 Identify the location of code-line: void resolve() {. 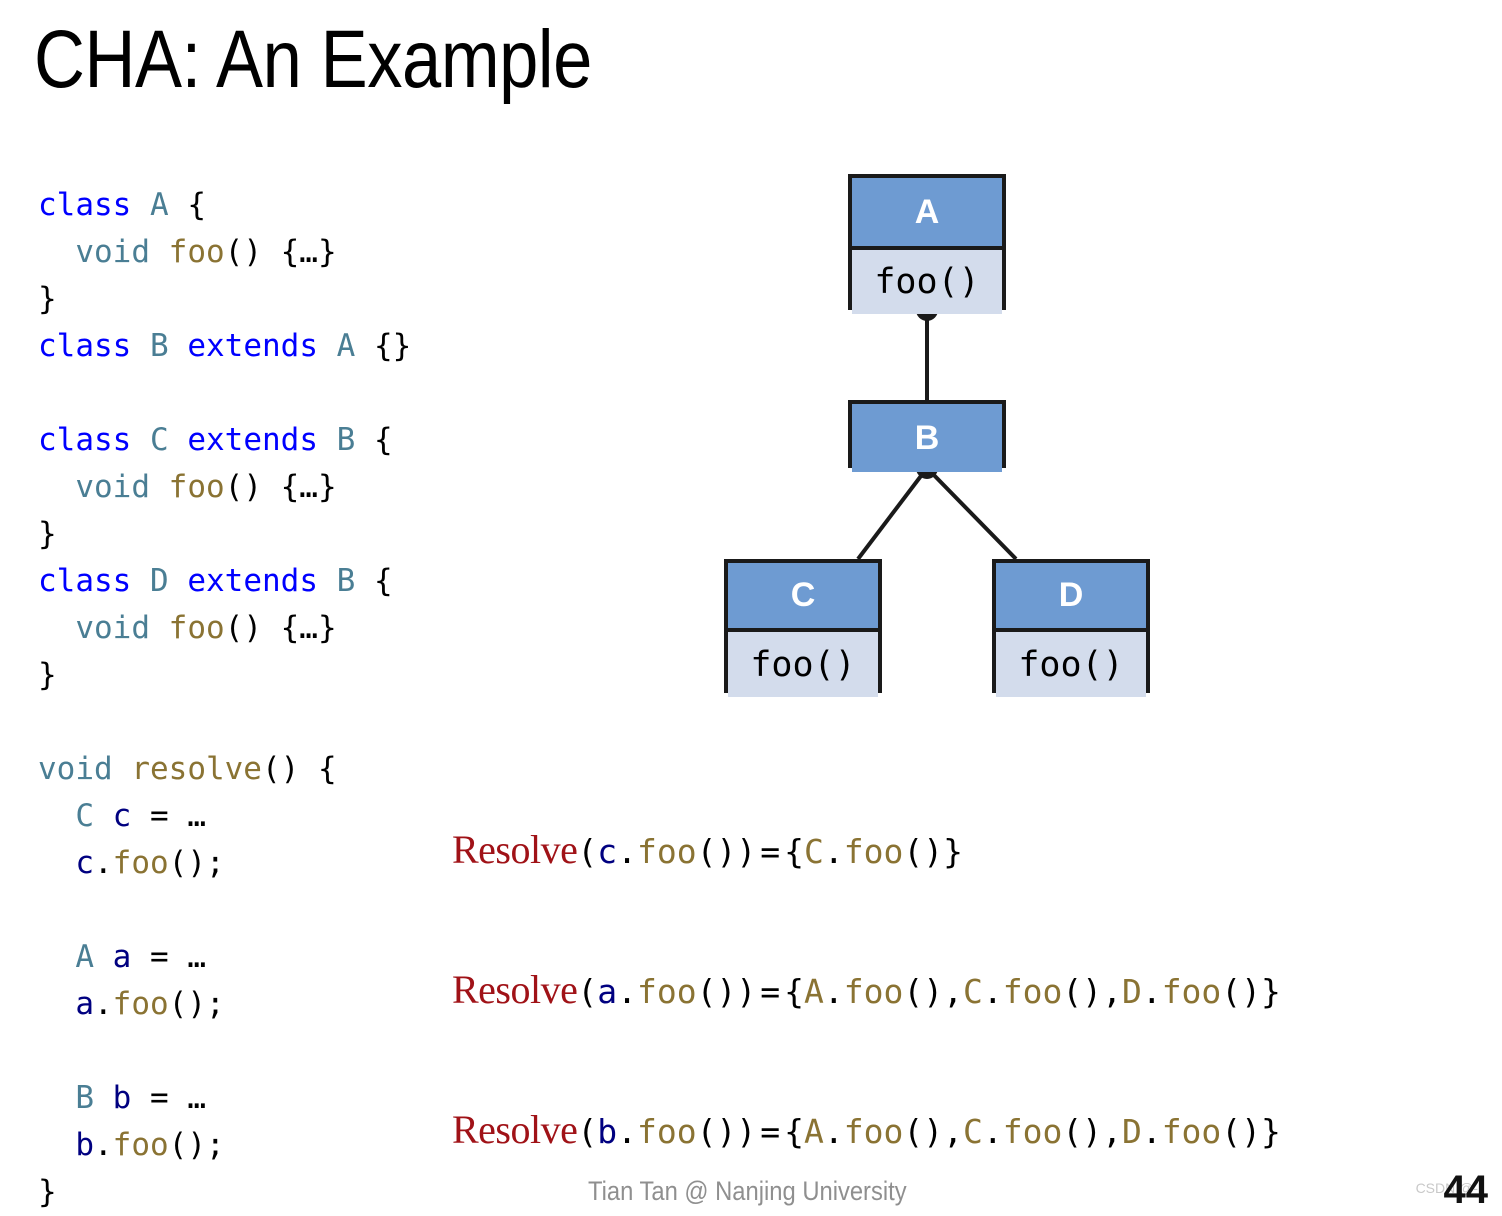
(298, 769).